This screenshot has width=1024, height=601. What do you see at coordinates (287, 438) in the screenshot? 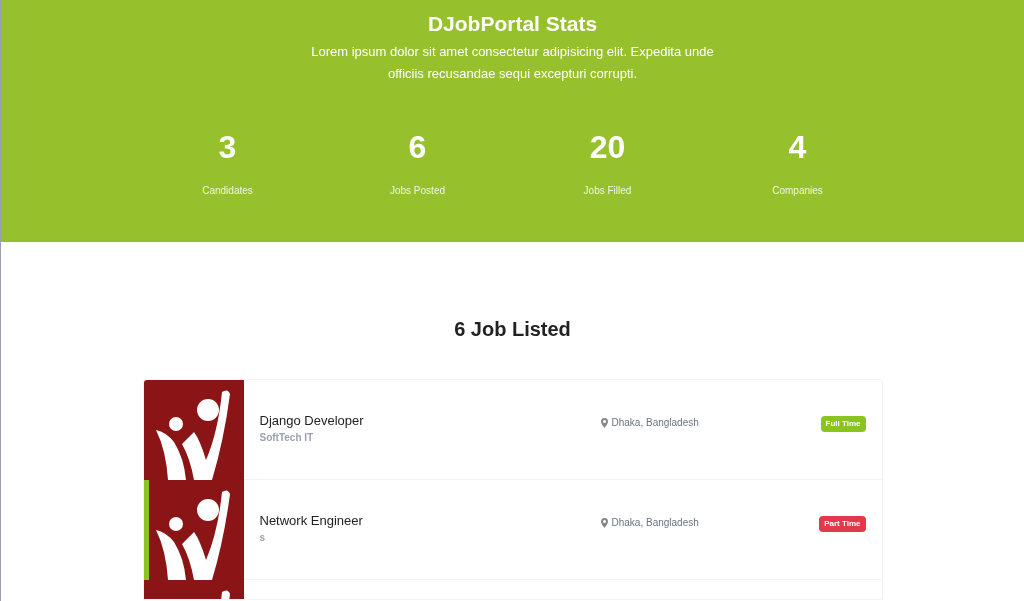
I see `company-name: SoftTech IT` at bounding box center [287, 438].